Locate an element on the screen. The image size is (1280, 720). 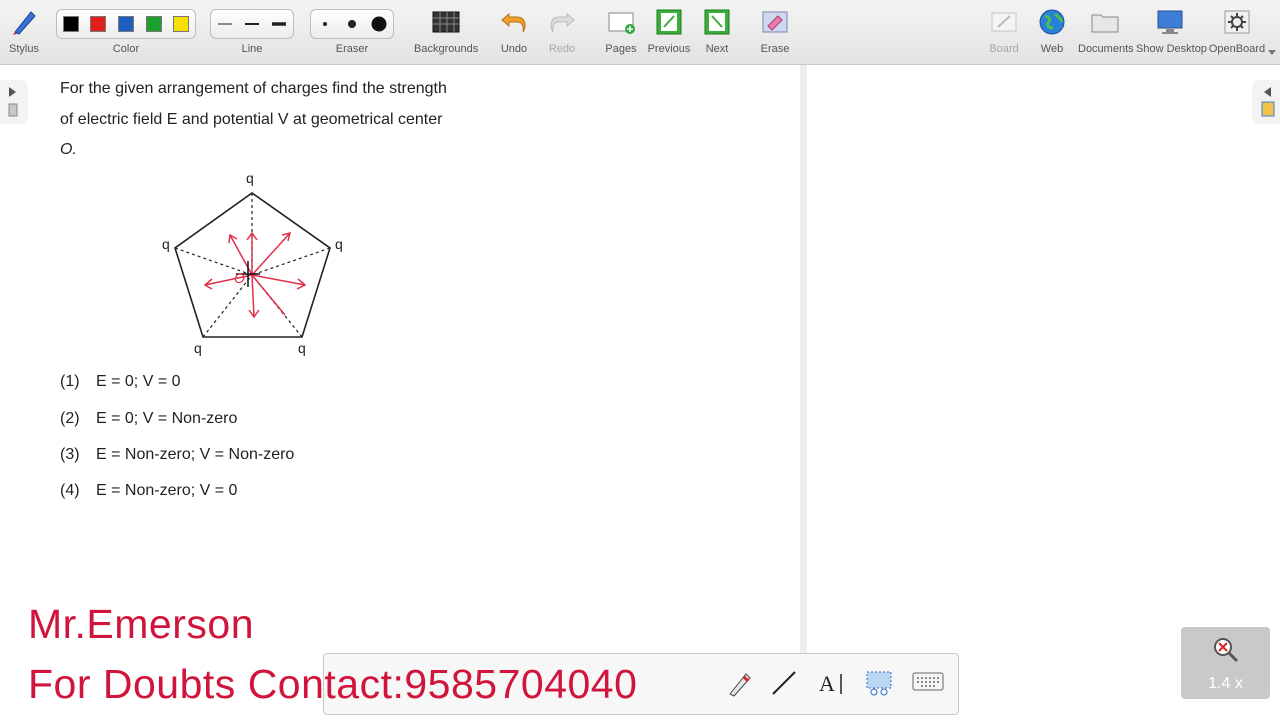
redo-button: Redo is located at coordinates (562, 32).